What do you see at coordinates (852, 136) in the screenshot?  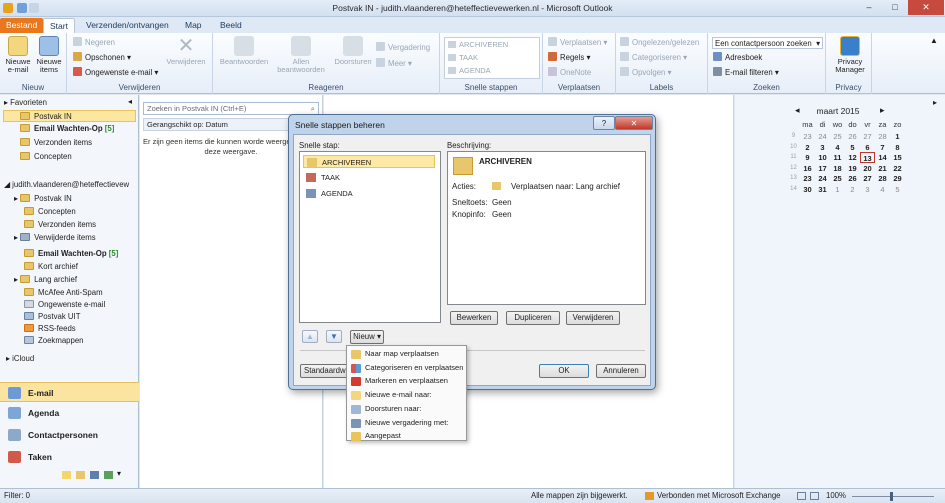 I see `calendar-day: 26` at bounding box center [852, 136].